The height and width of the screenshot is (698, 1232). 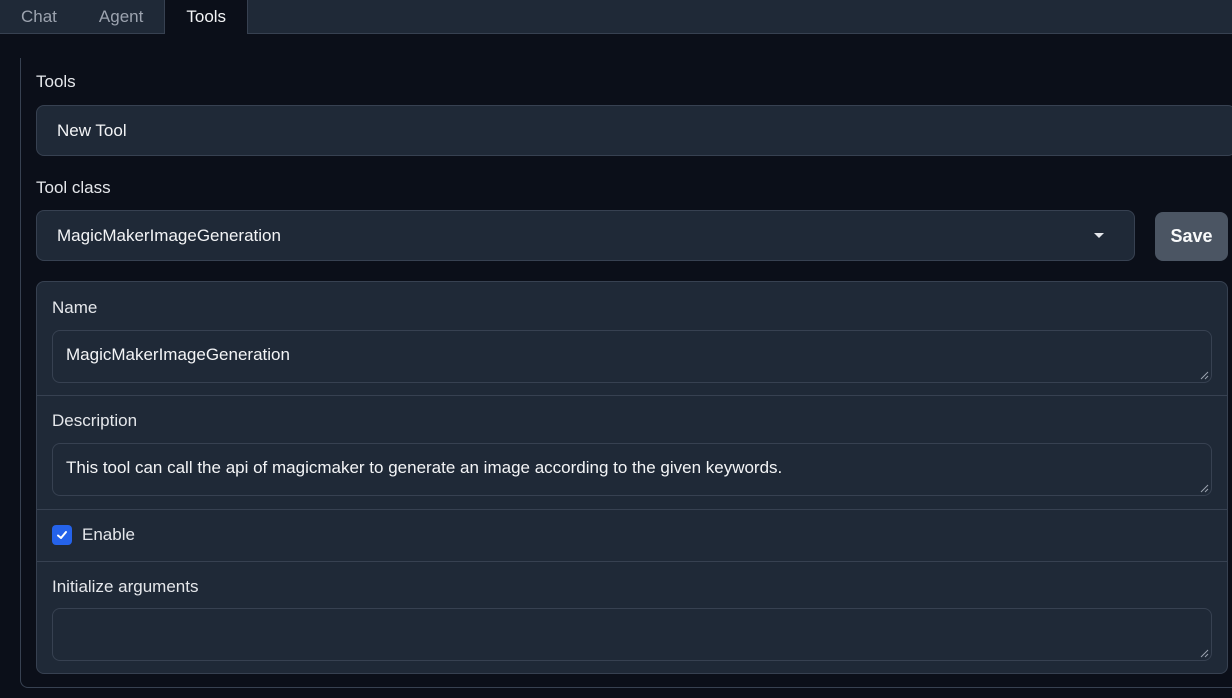 I want to click on tools-value: New Tool, so click(x=92, y=130).